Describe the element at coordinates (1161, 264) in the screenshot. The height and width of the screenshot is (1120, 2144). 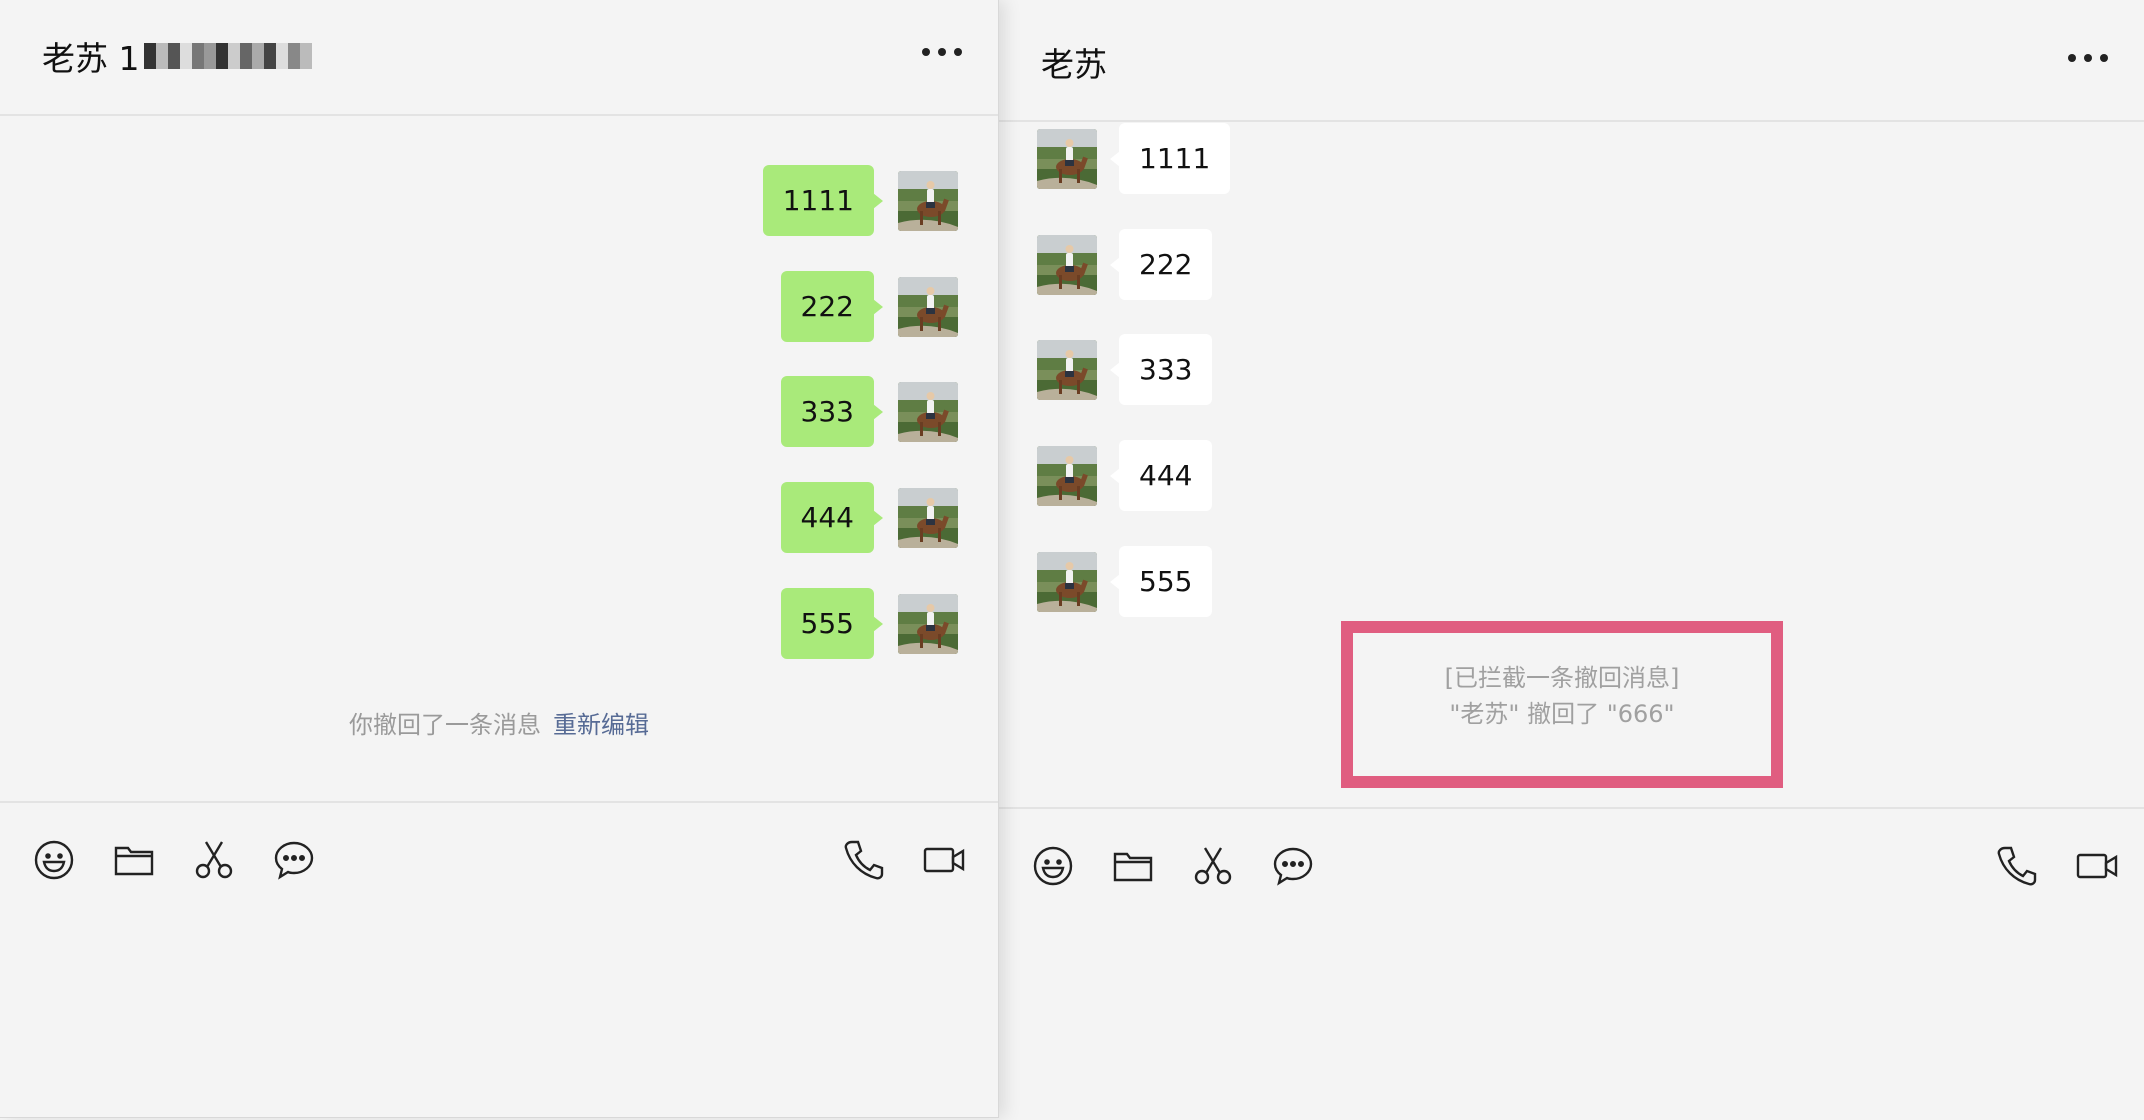
I see `received-message-bubble: 222` at that location.